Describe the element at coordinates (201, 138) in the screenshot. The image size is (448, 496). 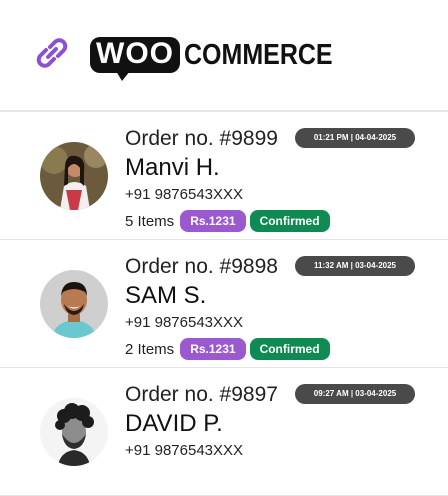
I see `order-number: Order no. #9899` at that location.